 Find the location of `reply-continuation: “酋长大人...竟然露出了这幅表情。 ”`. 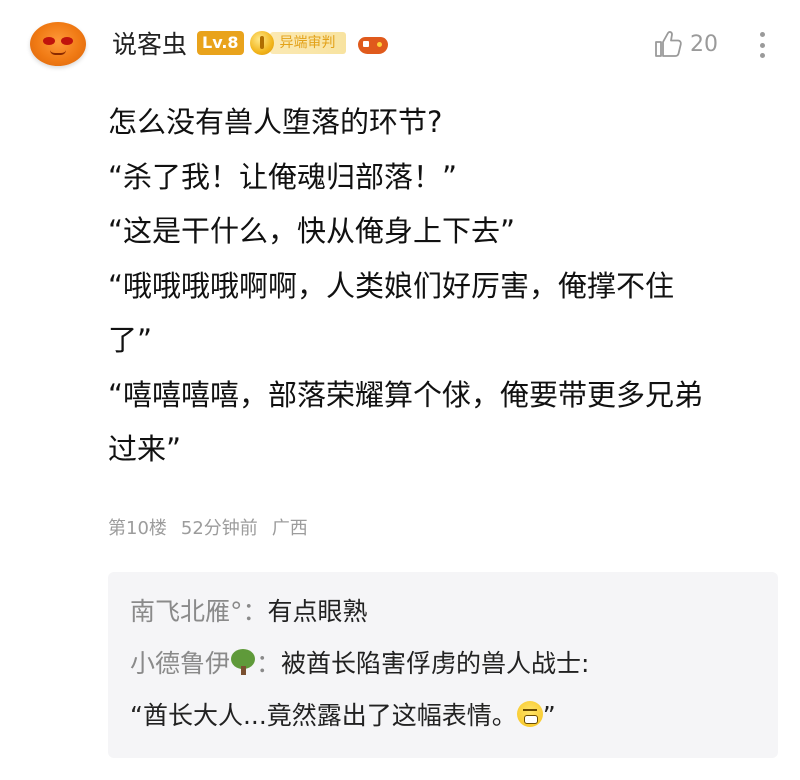

reply-continuation: “酋长大人...竟然露出了这幅表情。 ” is located at coordinates (454, 716).